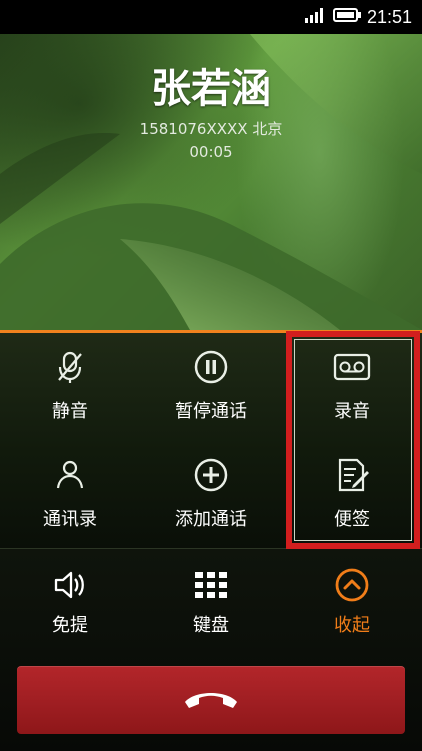 The height and width of the screenshot is (751, 422). Describe the element at coordinates (352, 367) in the screenshot. I see `record-tape-icon` at that location.